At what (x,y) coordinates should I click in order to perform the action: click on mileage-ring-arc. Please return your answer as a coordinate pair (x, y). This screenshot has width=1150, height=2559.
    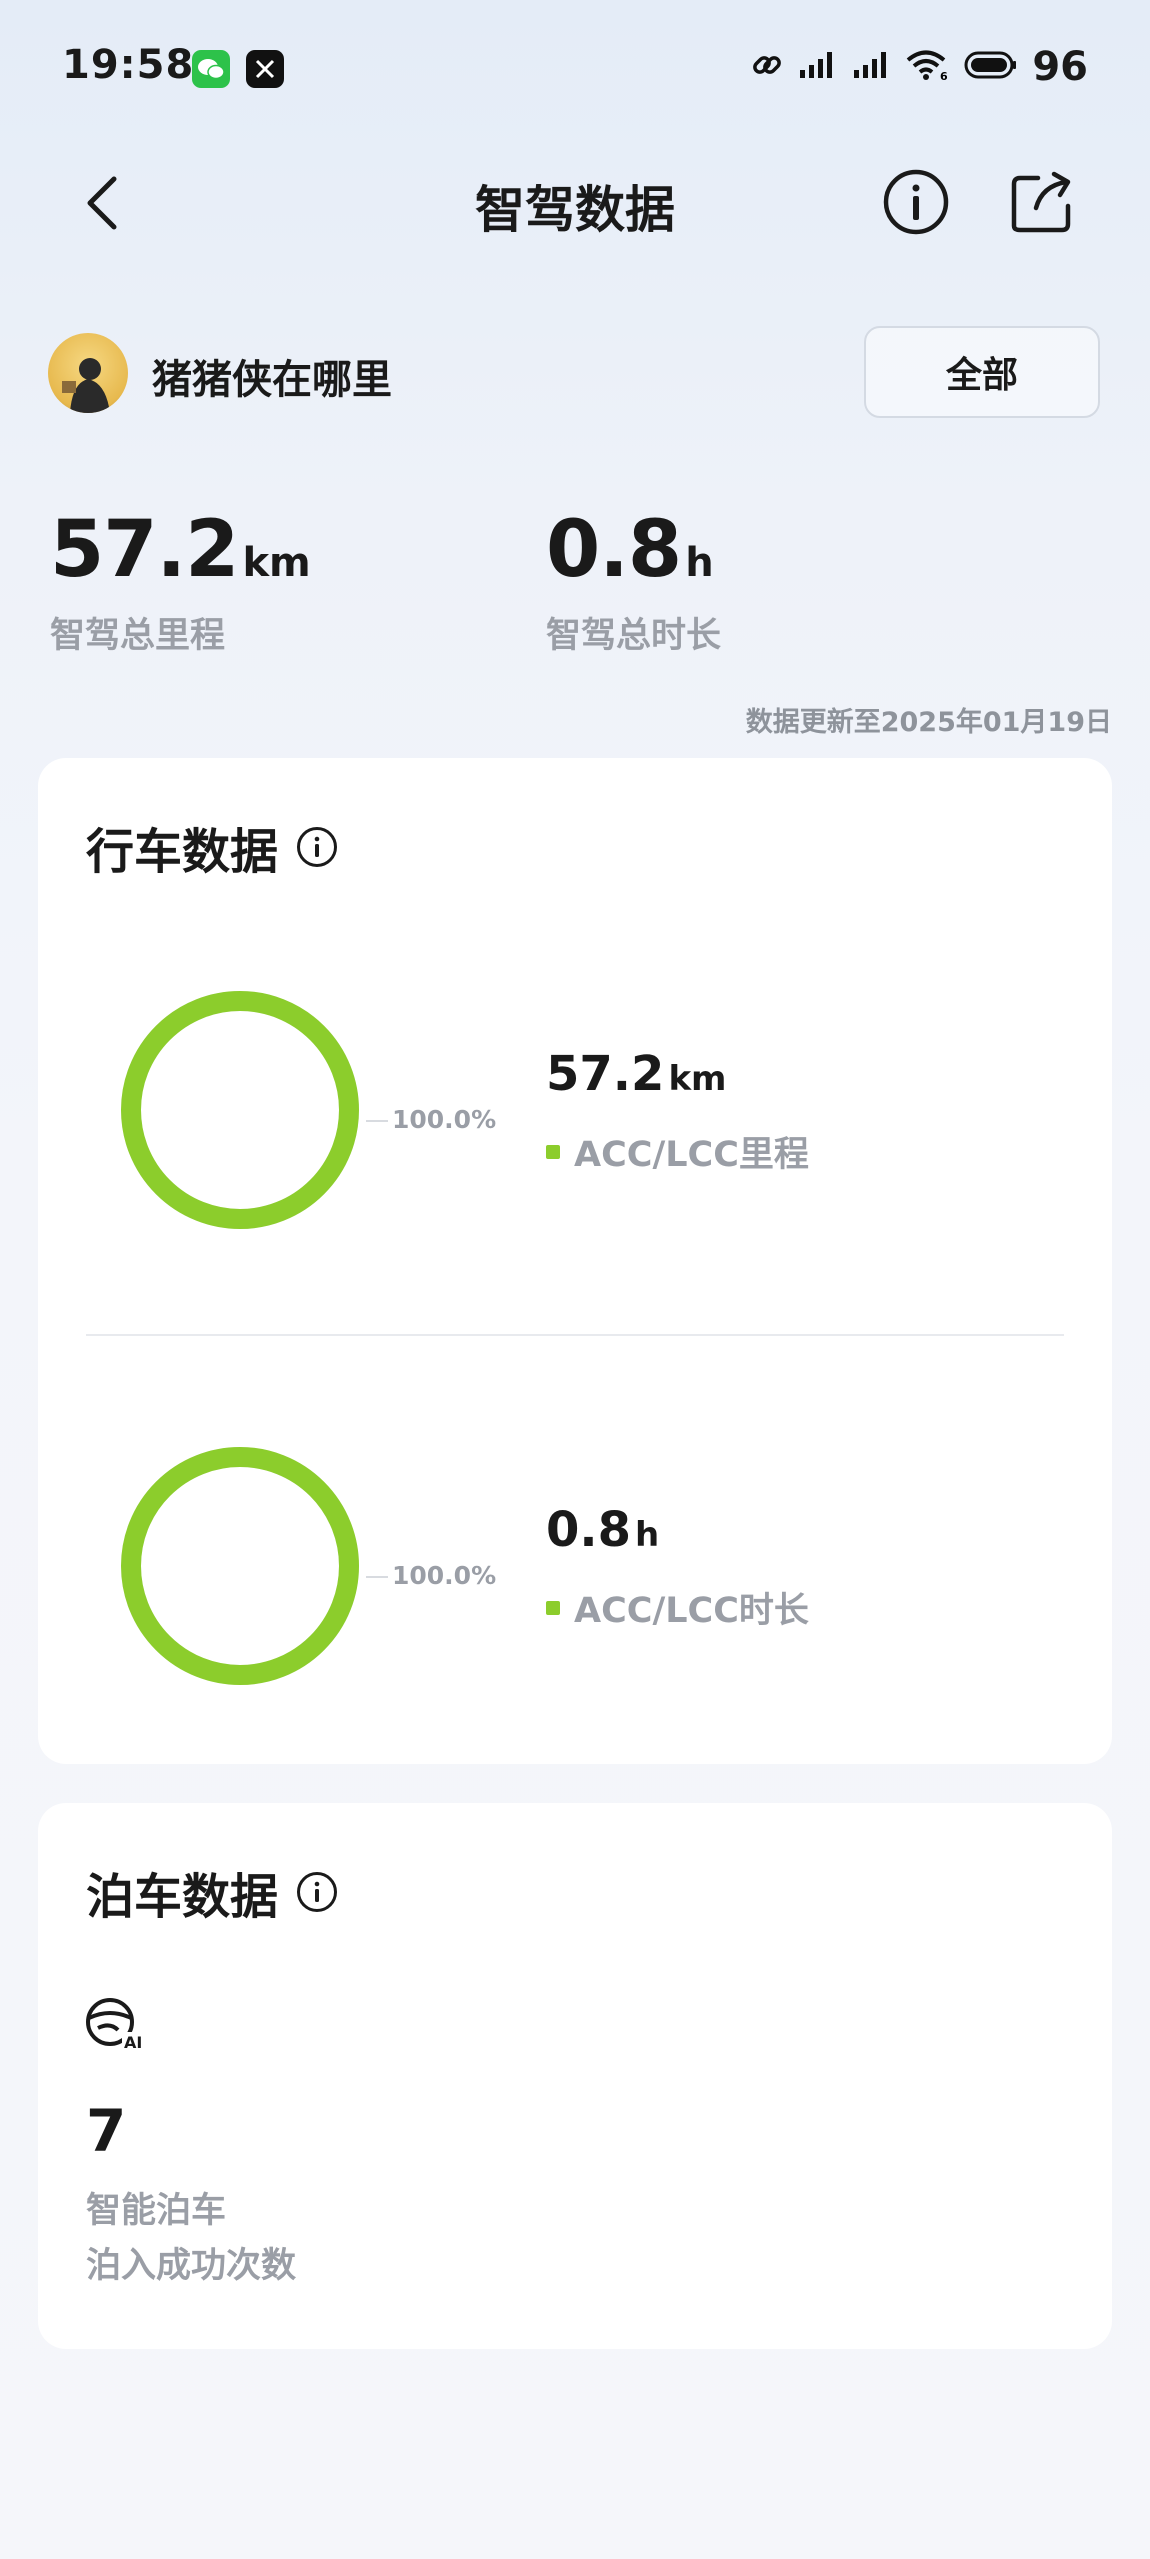
    Looking at the image, I should click on (240, 1110).